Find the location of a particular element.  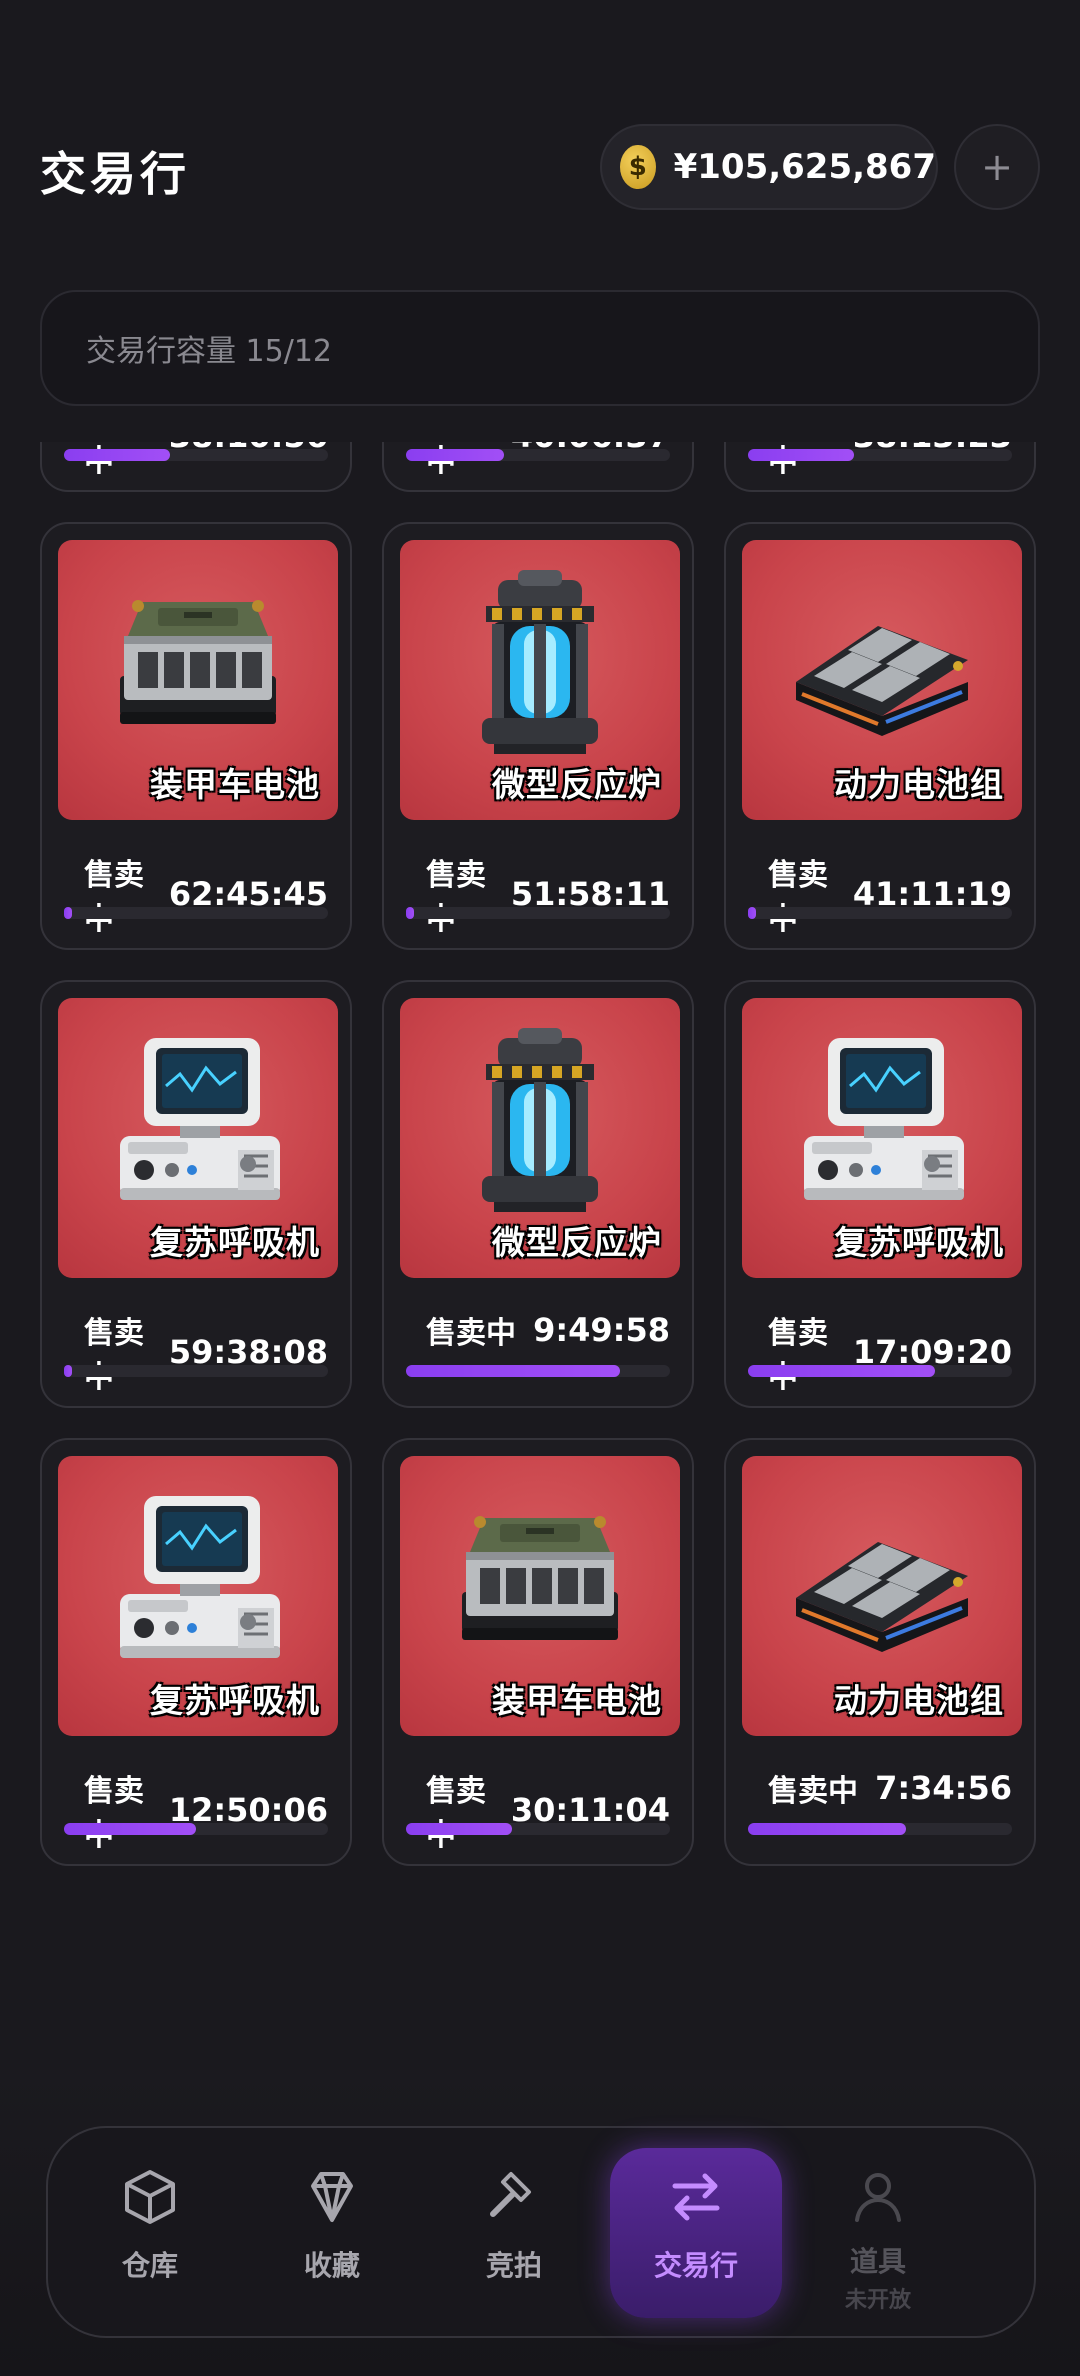

listing-card: 微型反应炉 售卖中 9:49:58 is located at coordinates (538, 1194).